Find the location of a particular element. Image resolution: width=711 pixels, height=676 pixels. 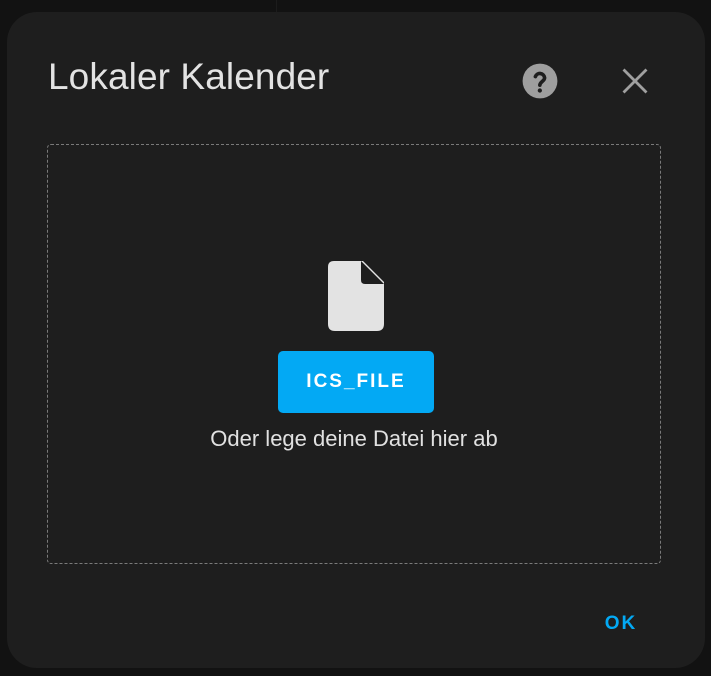

dialog-title: Lokaler Kalender is located at coordinates (189, 76).